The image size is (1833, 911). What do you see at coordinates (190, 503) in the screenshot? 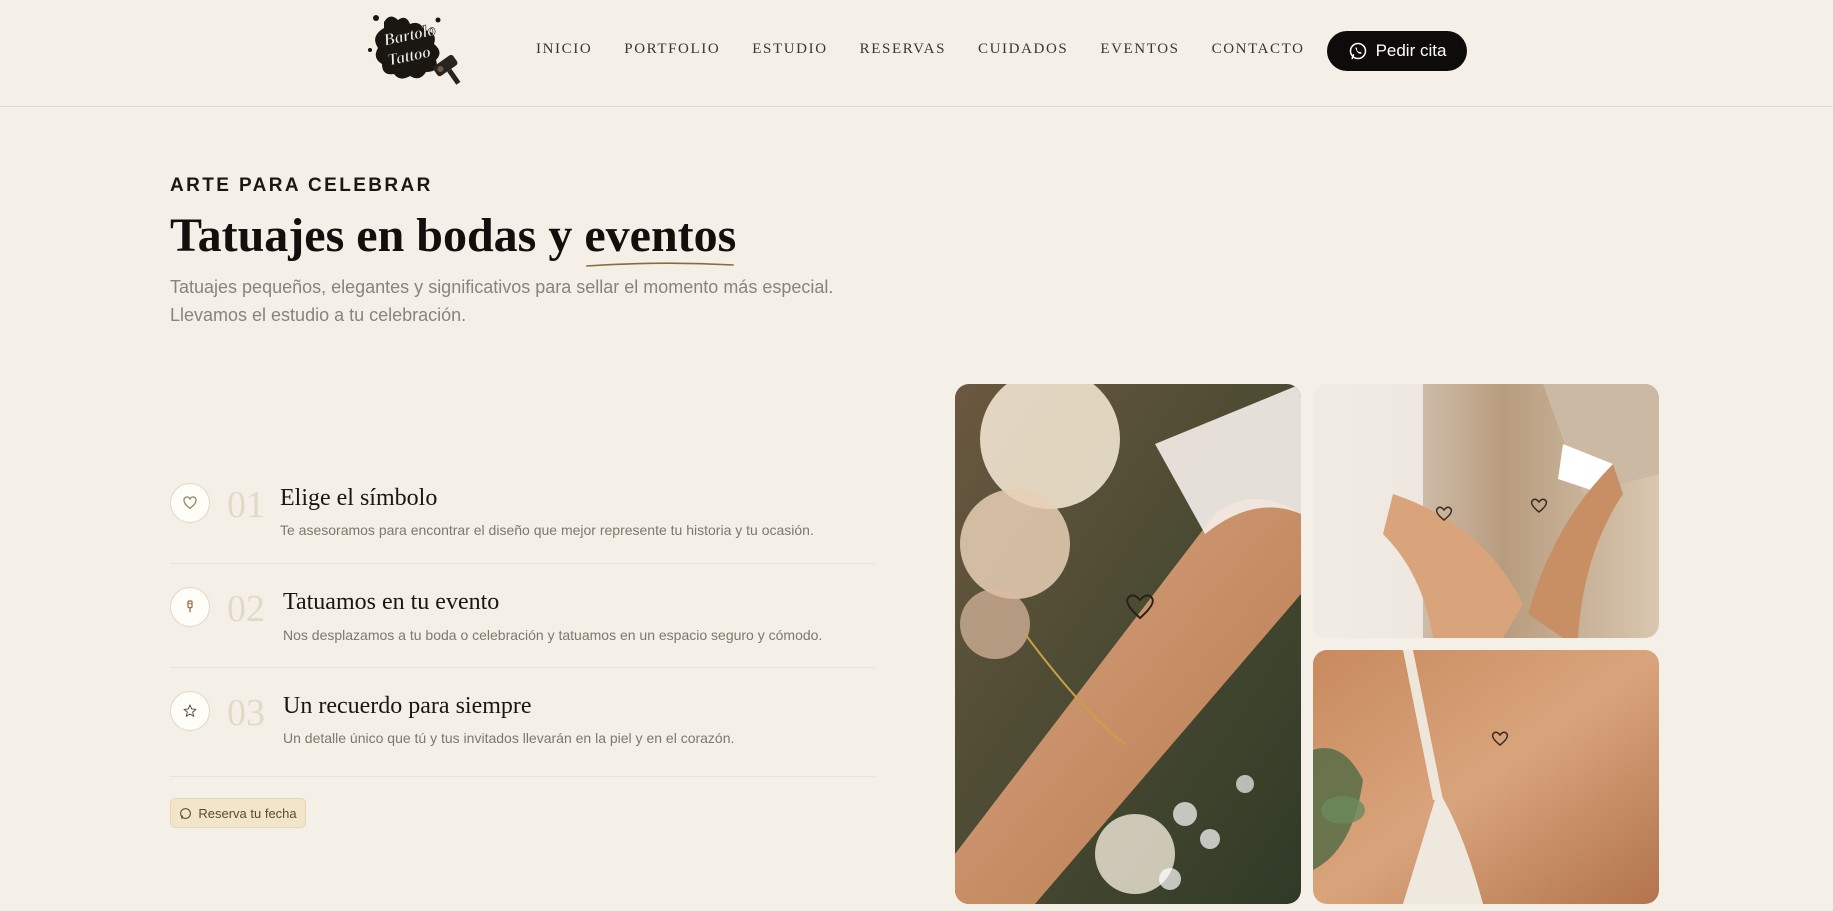
I see `heart-icon` at bounding box center [190, 503].